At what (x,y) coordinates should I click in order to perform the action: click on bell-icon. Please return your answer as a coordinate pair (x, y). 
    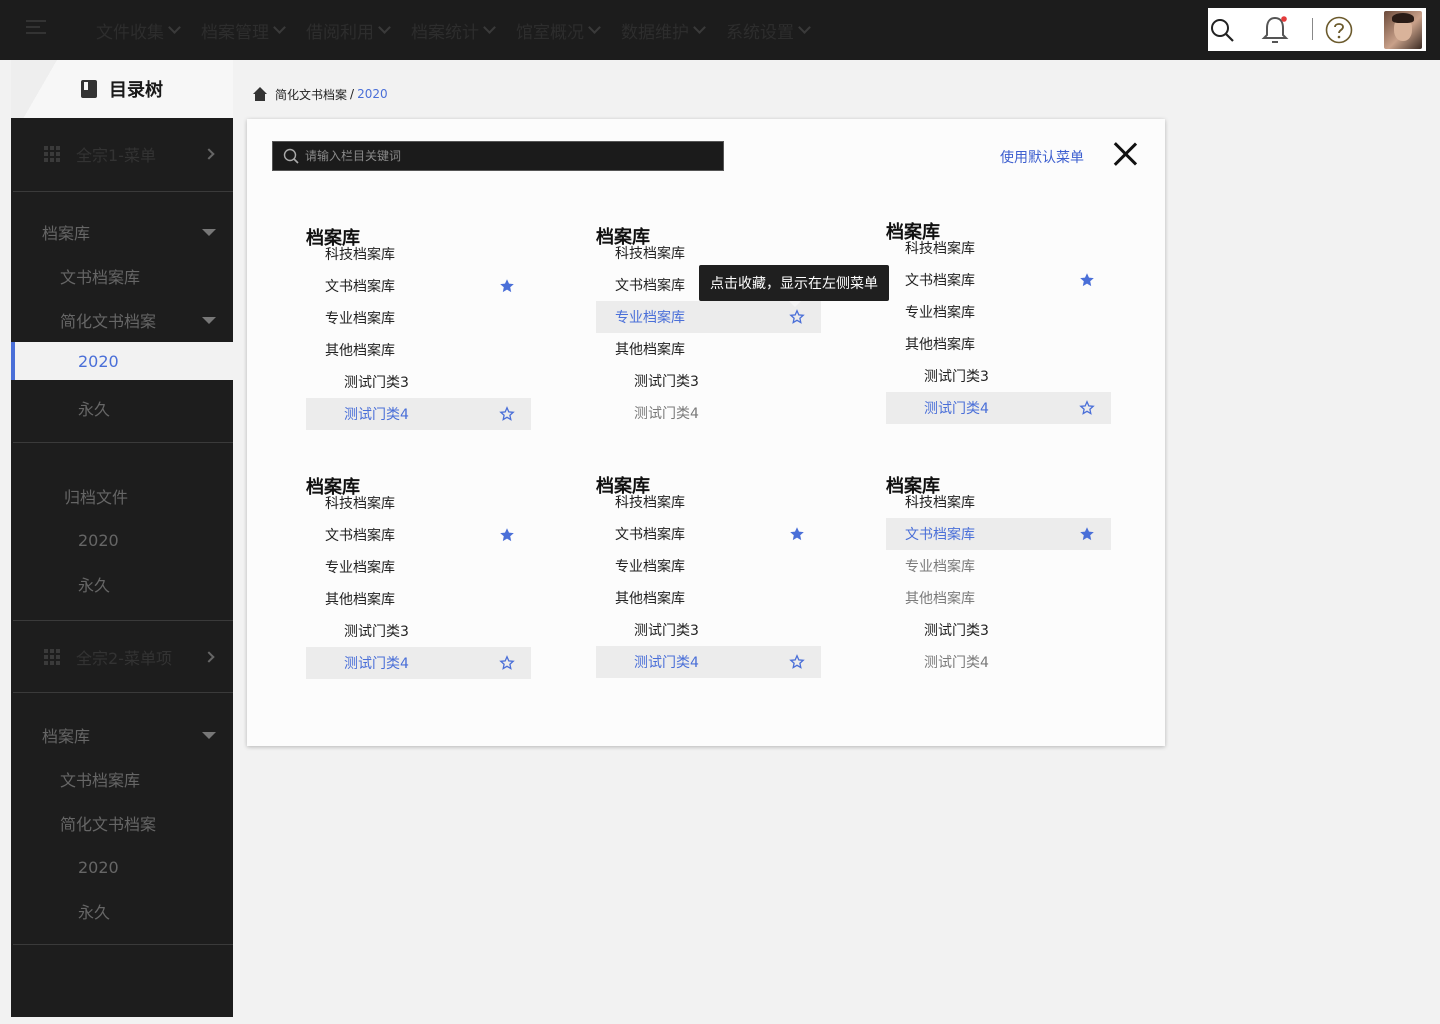
    Looking at the image, I should click on (1275, 29).